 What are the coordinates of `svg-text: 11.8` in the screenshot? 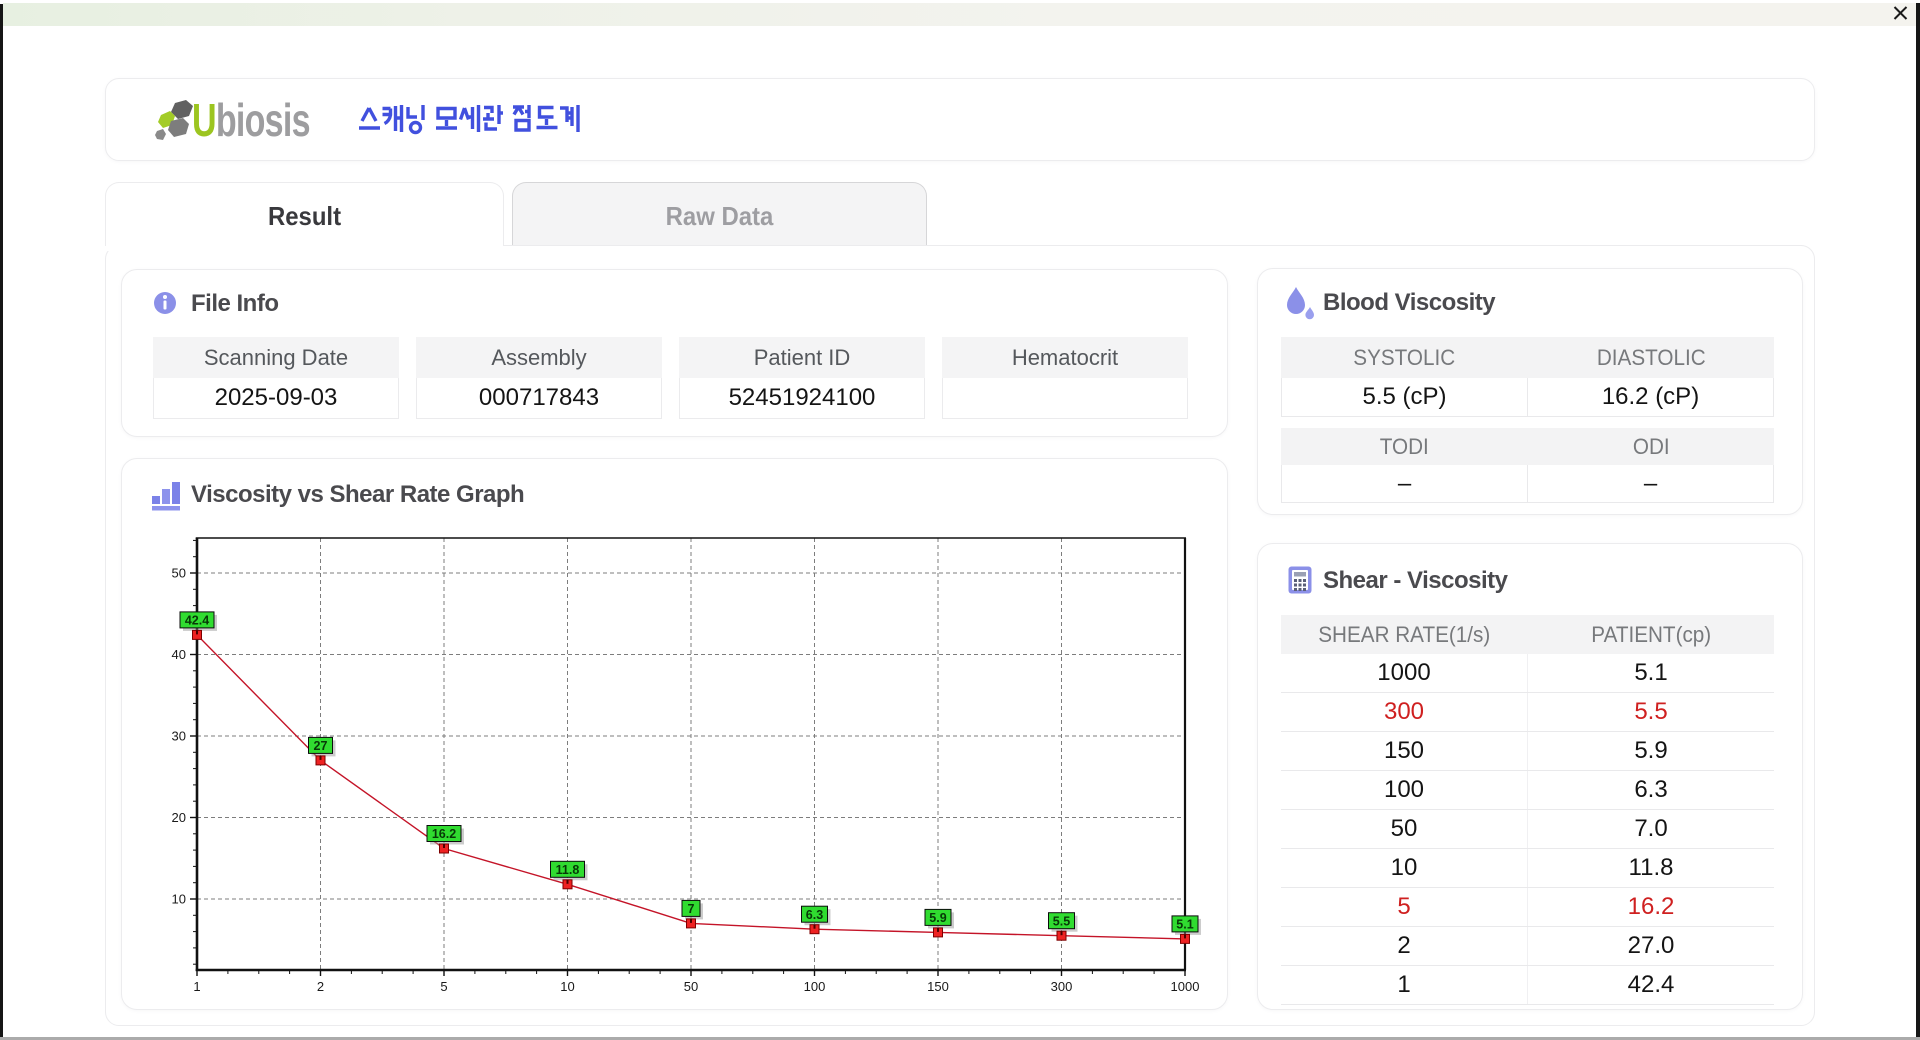 It's located at (568, 870).